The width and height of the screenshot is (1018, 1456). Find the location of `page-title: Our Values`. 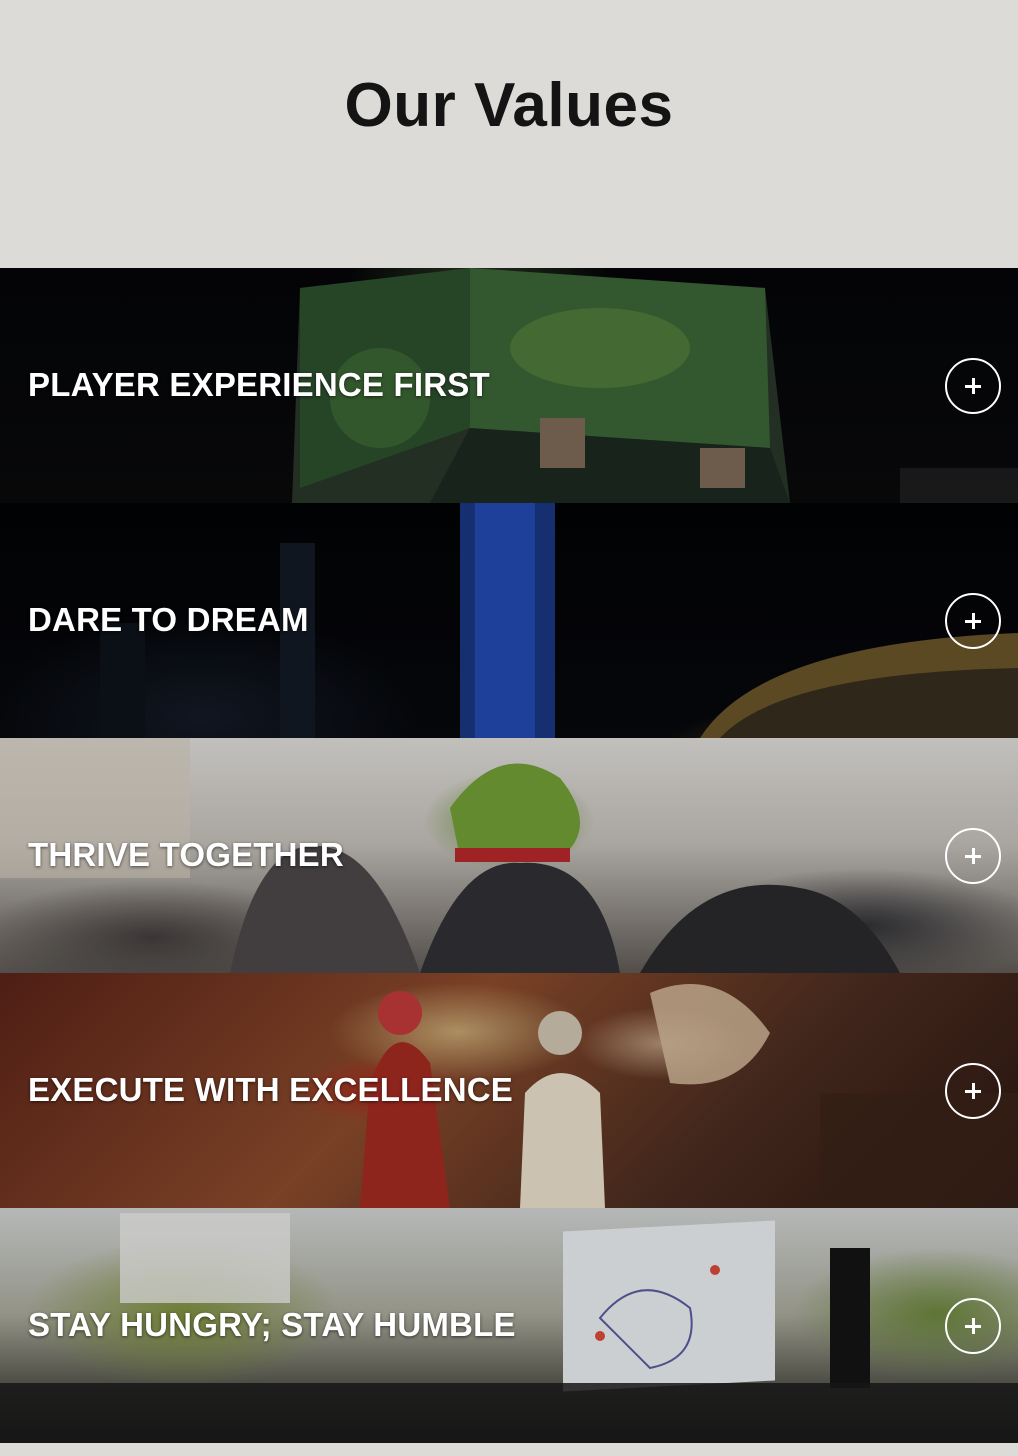

page-title: Our Values is located at coordinates (509, 105).